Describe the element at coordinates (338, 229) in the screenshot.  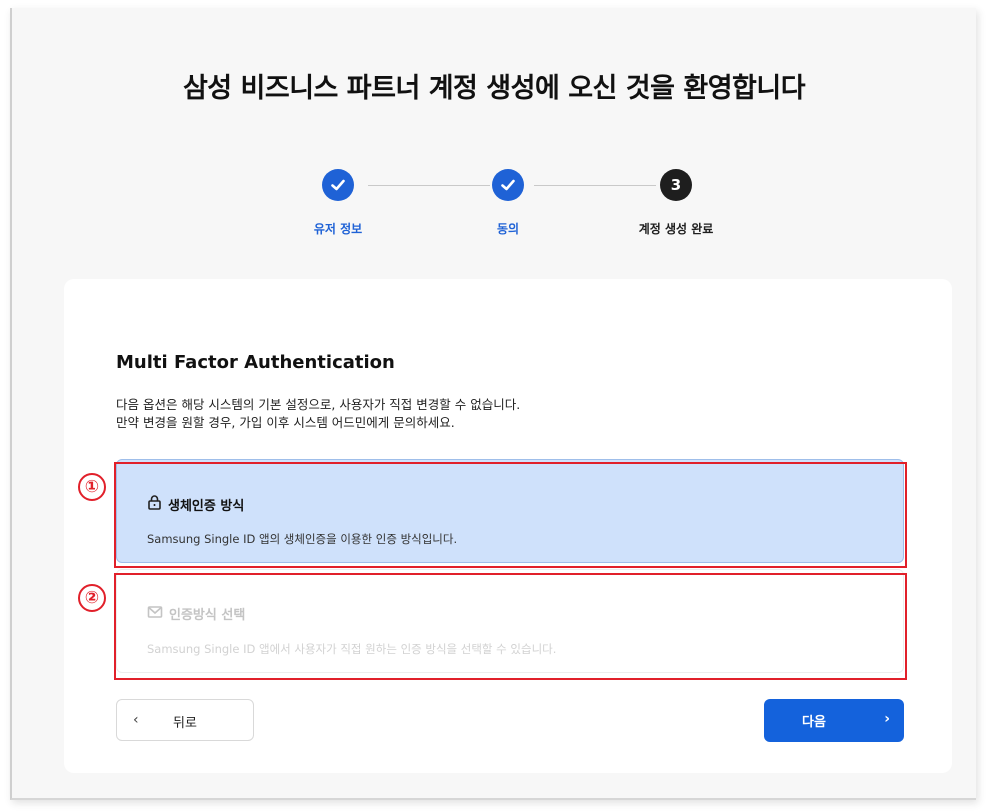
I see `step-1-label: 유저 정보` at that location.